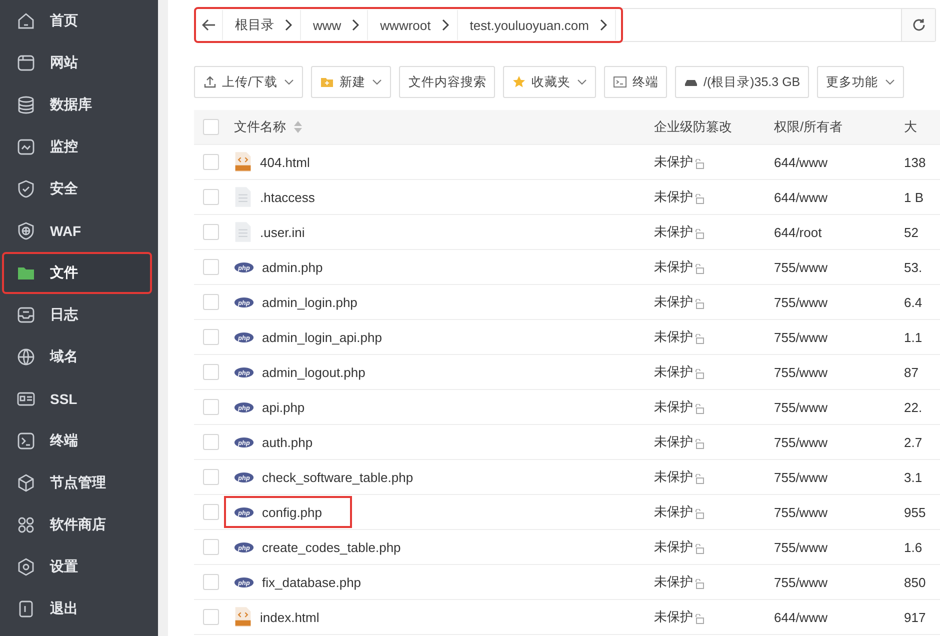 This screenshot has width=940, height=636. What do you see at coordinates (243, 617) in the screenshot?
I see `html-file-icon` at bounding box center [243, 617].